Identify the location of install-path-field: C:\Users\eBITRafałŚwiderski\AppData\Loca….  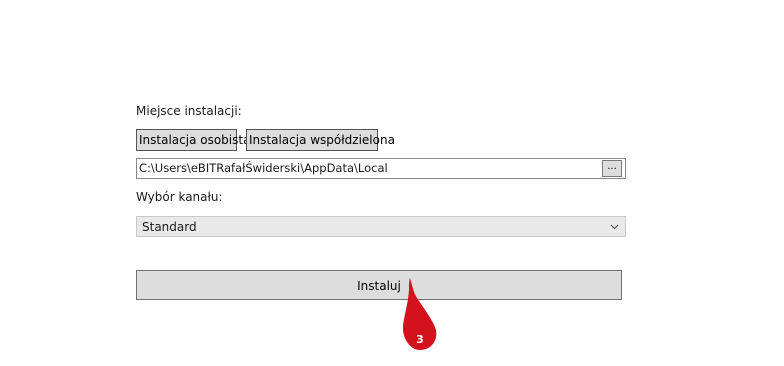
(381, 168).